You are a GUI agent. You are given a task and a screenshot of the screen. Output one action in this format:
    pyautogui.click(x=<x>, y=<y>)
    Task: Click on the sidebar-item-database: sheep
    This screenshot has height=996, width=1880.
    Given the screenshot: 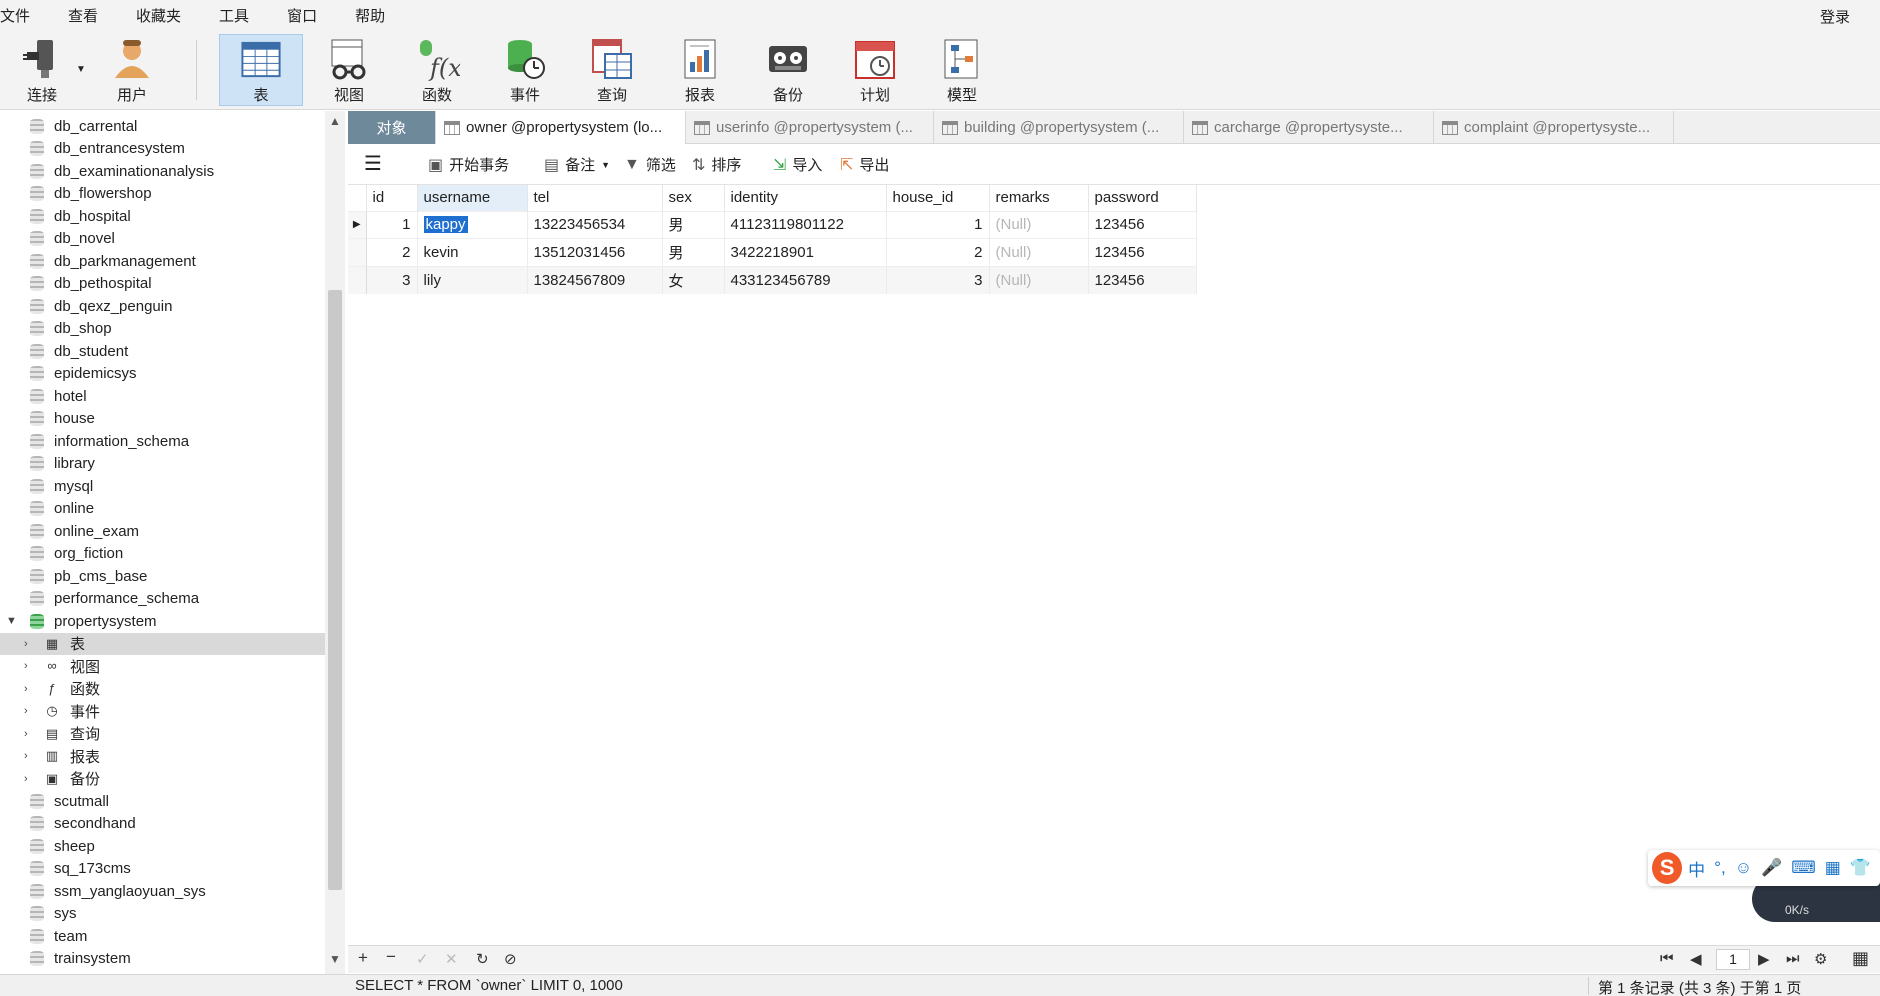 What is the action you would take?
    pyautogui.click(x=162, y=846)
    